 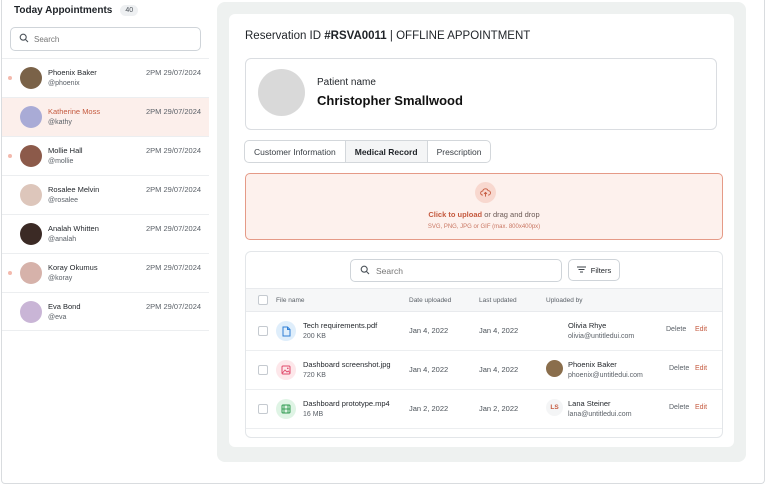 I want to click on appointment-item: Koray Okumus @koray 2PM 29/07/2024, so click(x=105, y=272).